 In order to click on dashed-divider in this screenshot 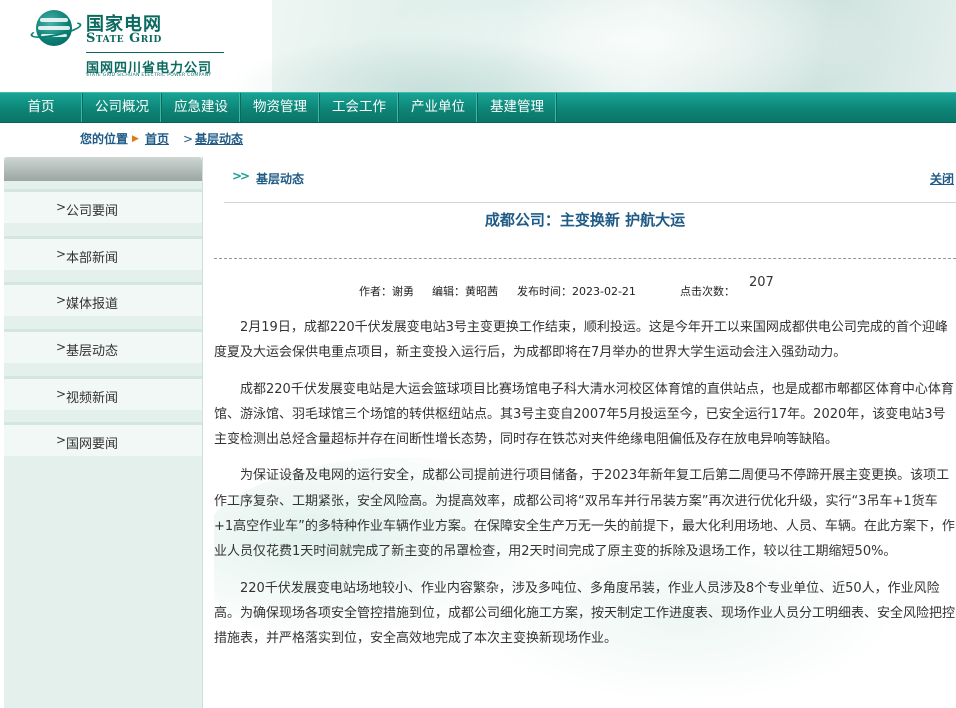, I will do `click(585, 258)`.